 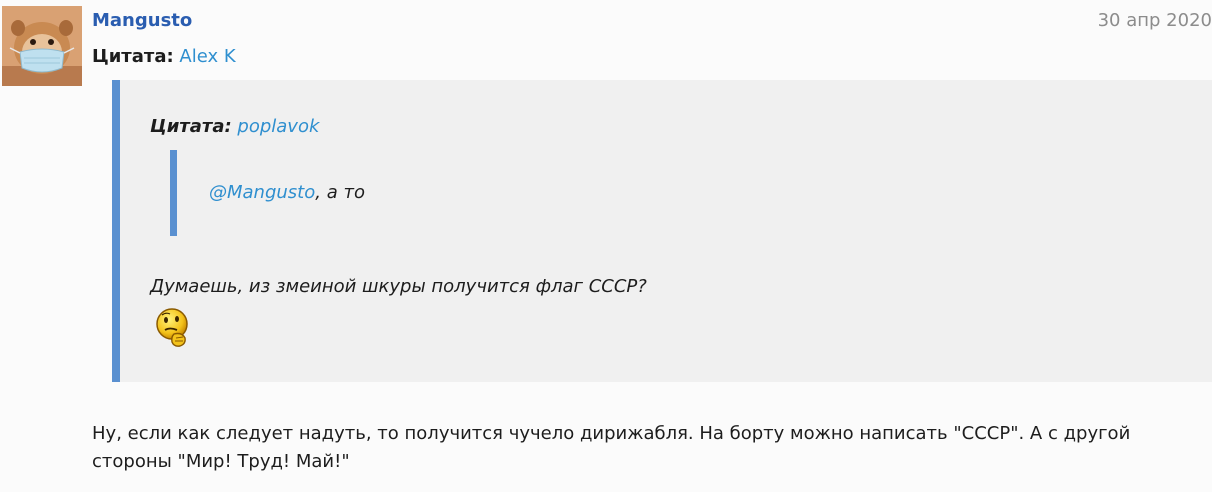 What do you see at coordinates (172, 327) in the screenshot?
I see `thinking-smiley-icon` at bounding box center [172, 327].